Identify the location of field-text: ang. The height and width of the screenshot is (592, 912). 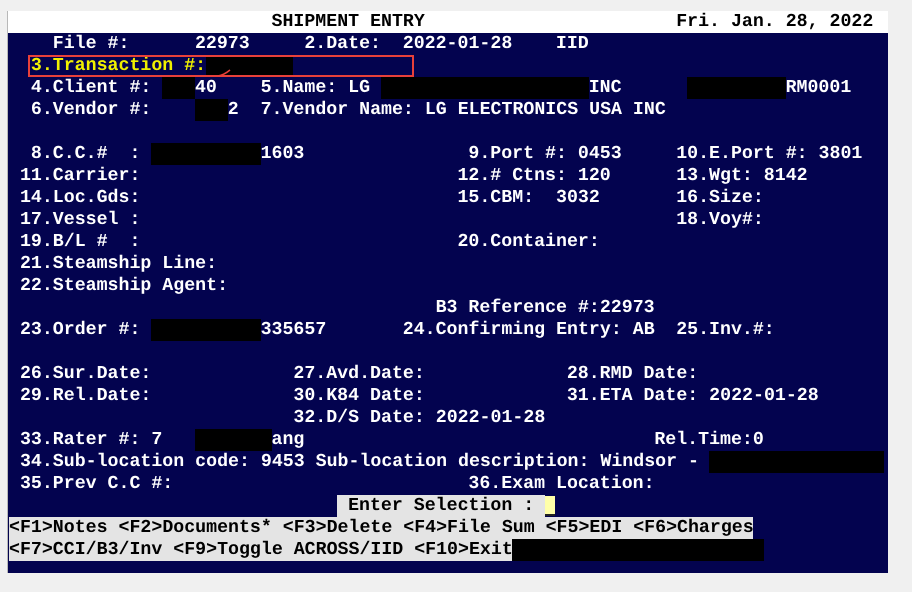
(288, 440).